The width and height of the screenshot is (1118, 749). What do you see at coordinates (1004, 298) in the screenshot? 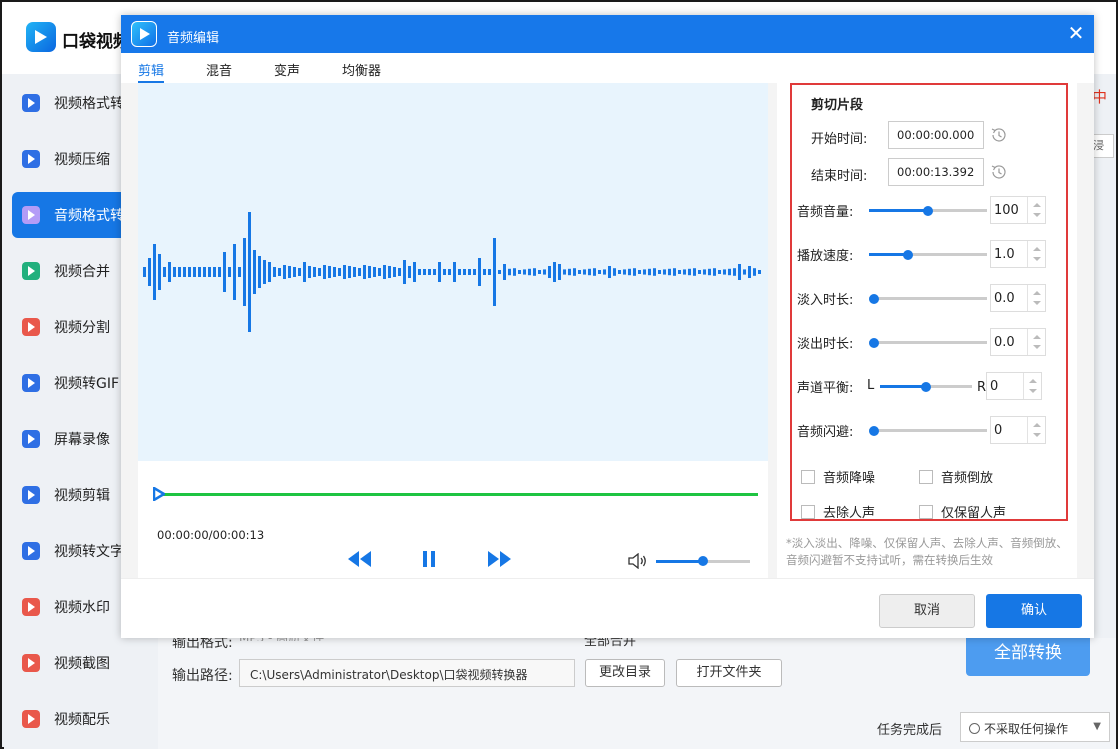
I see `spinbox-value: 0.0` at bounding box center [1004, 298].